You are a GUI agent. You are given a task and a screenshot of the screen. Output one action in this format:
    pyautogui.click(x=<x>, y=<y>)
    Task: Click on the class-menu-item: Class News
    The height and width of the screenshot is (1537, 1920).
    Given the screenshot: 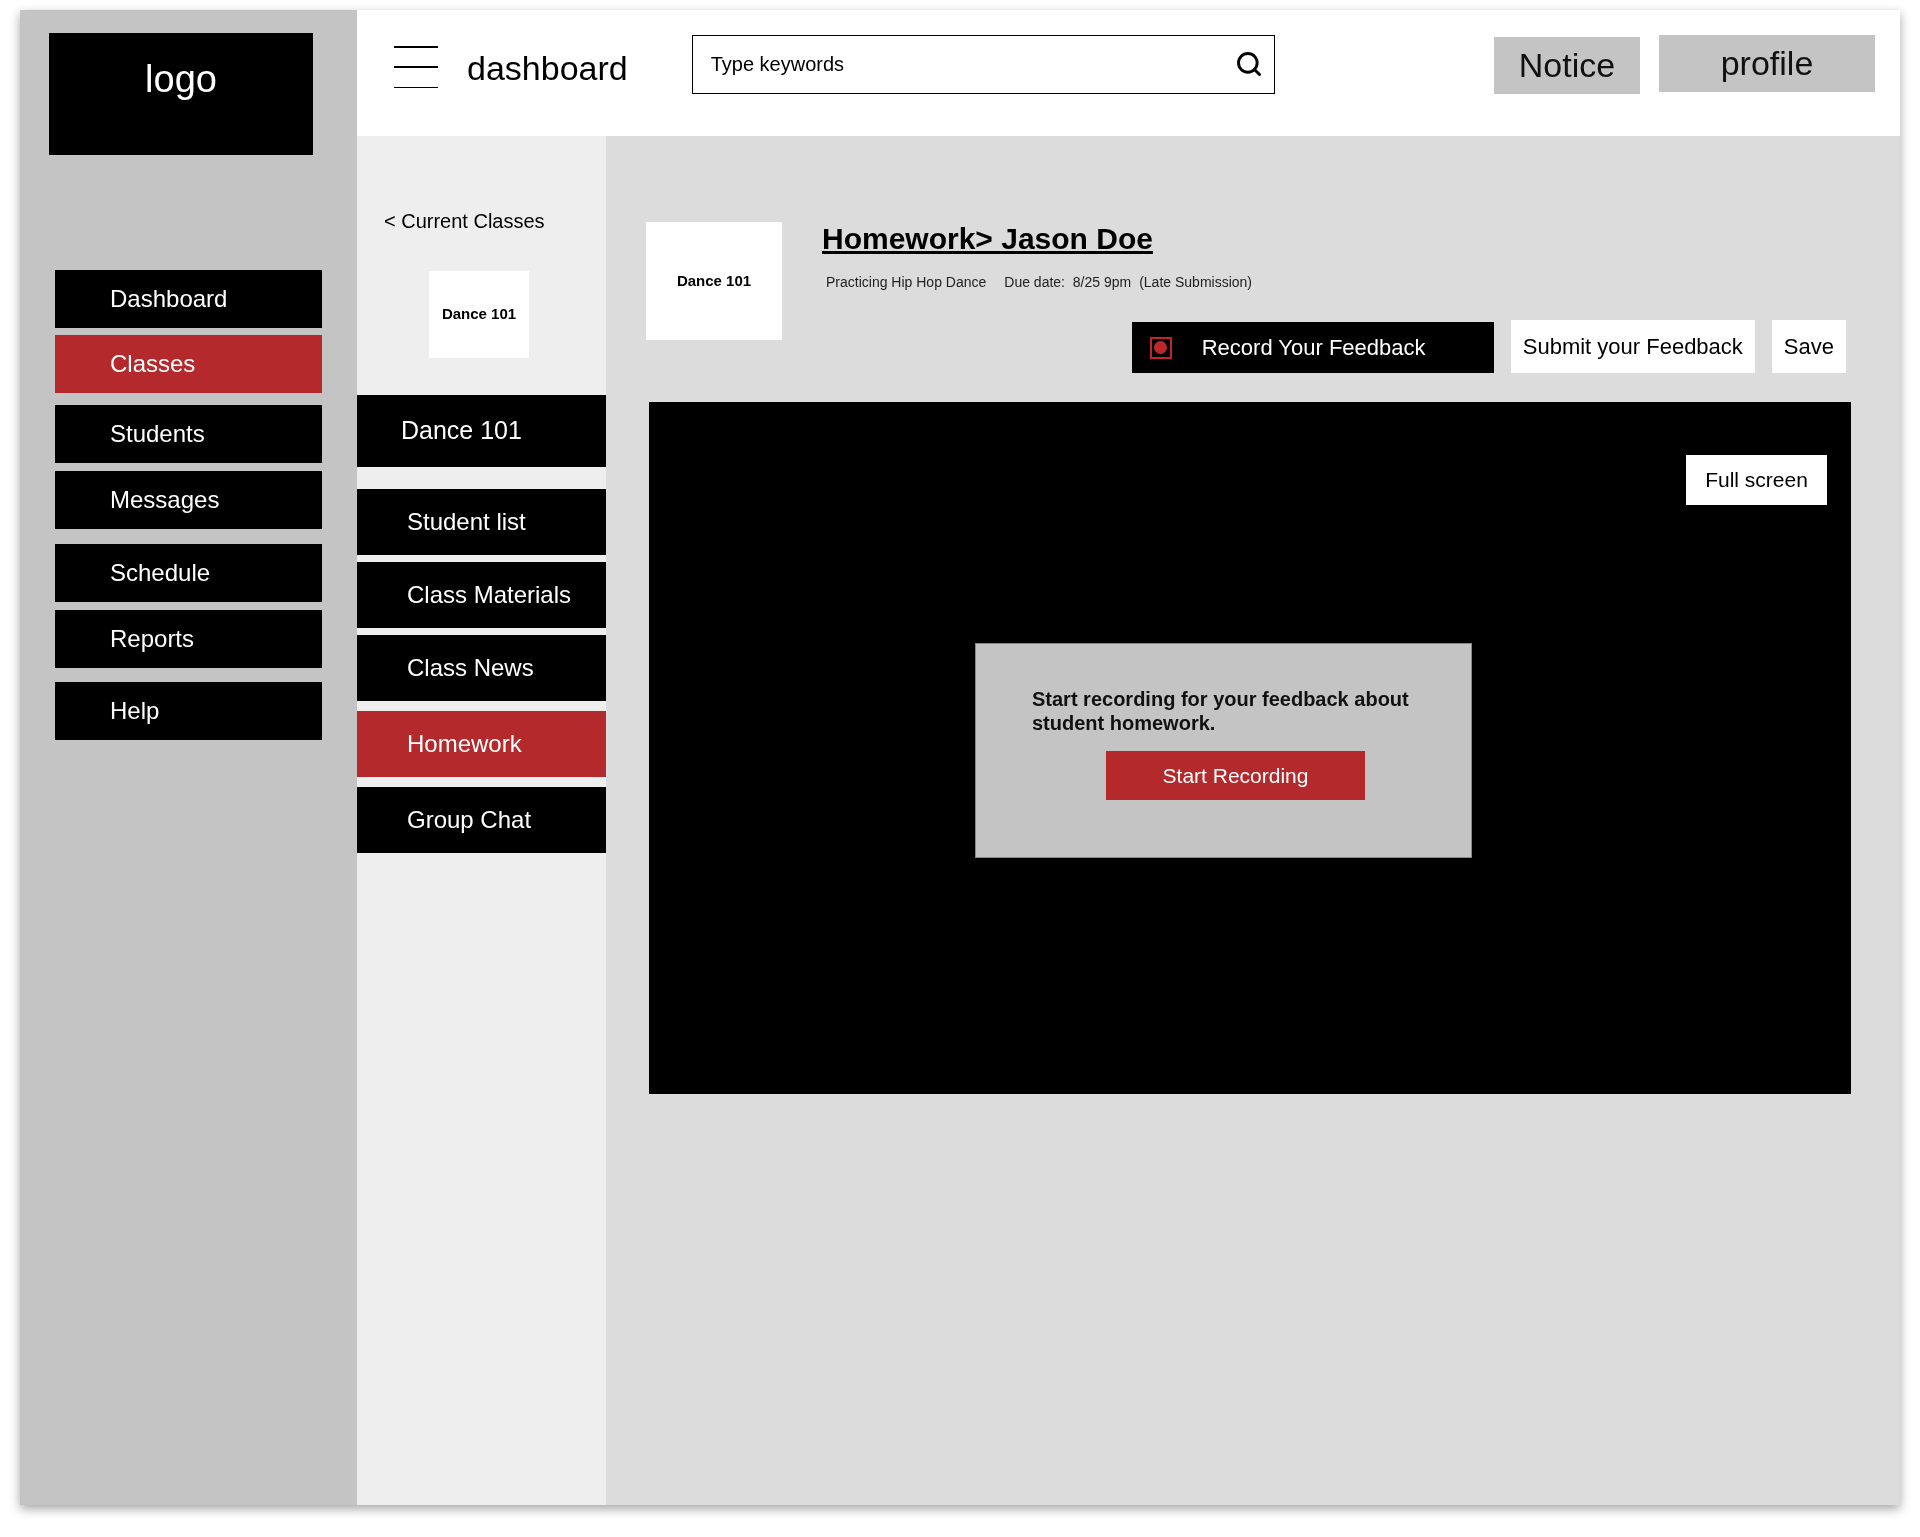 What is the action you would take?
    pyautogui.click(x=481, y=668)
    